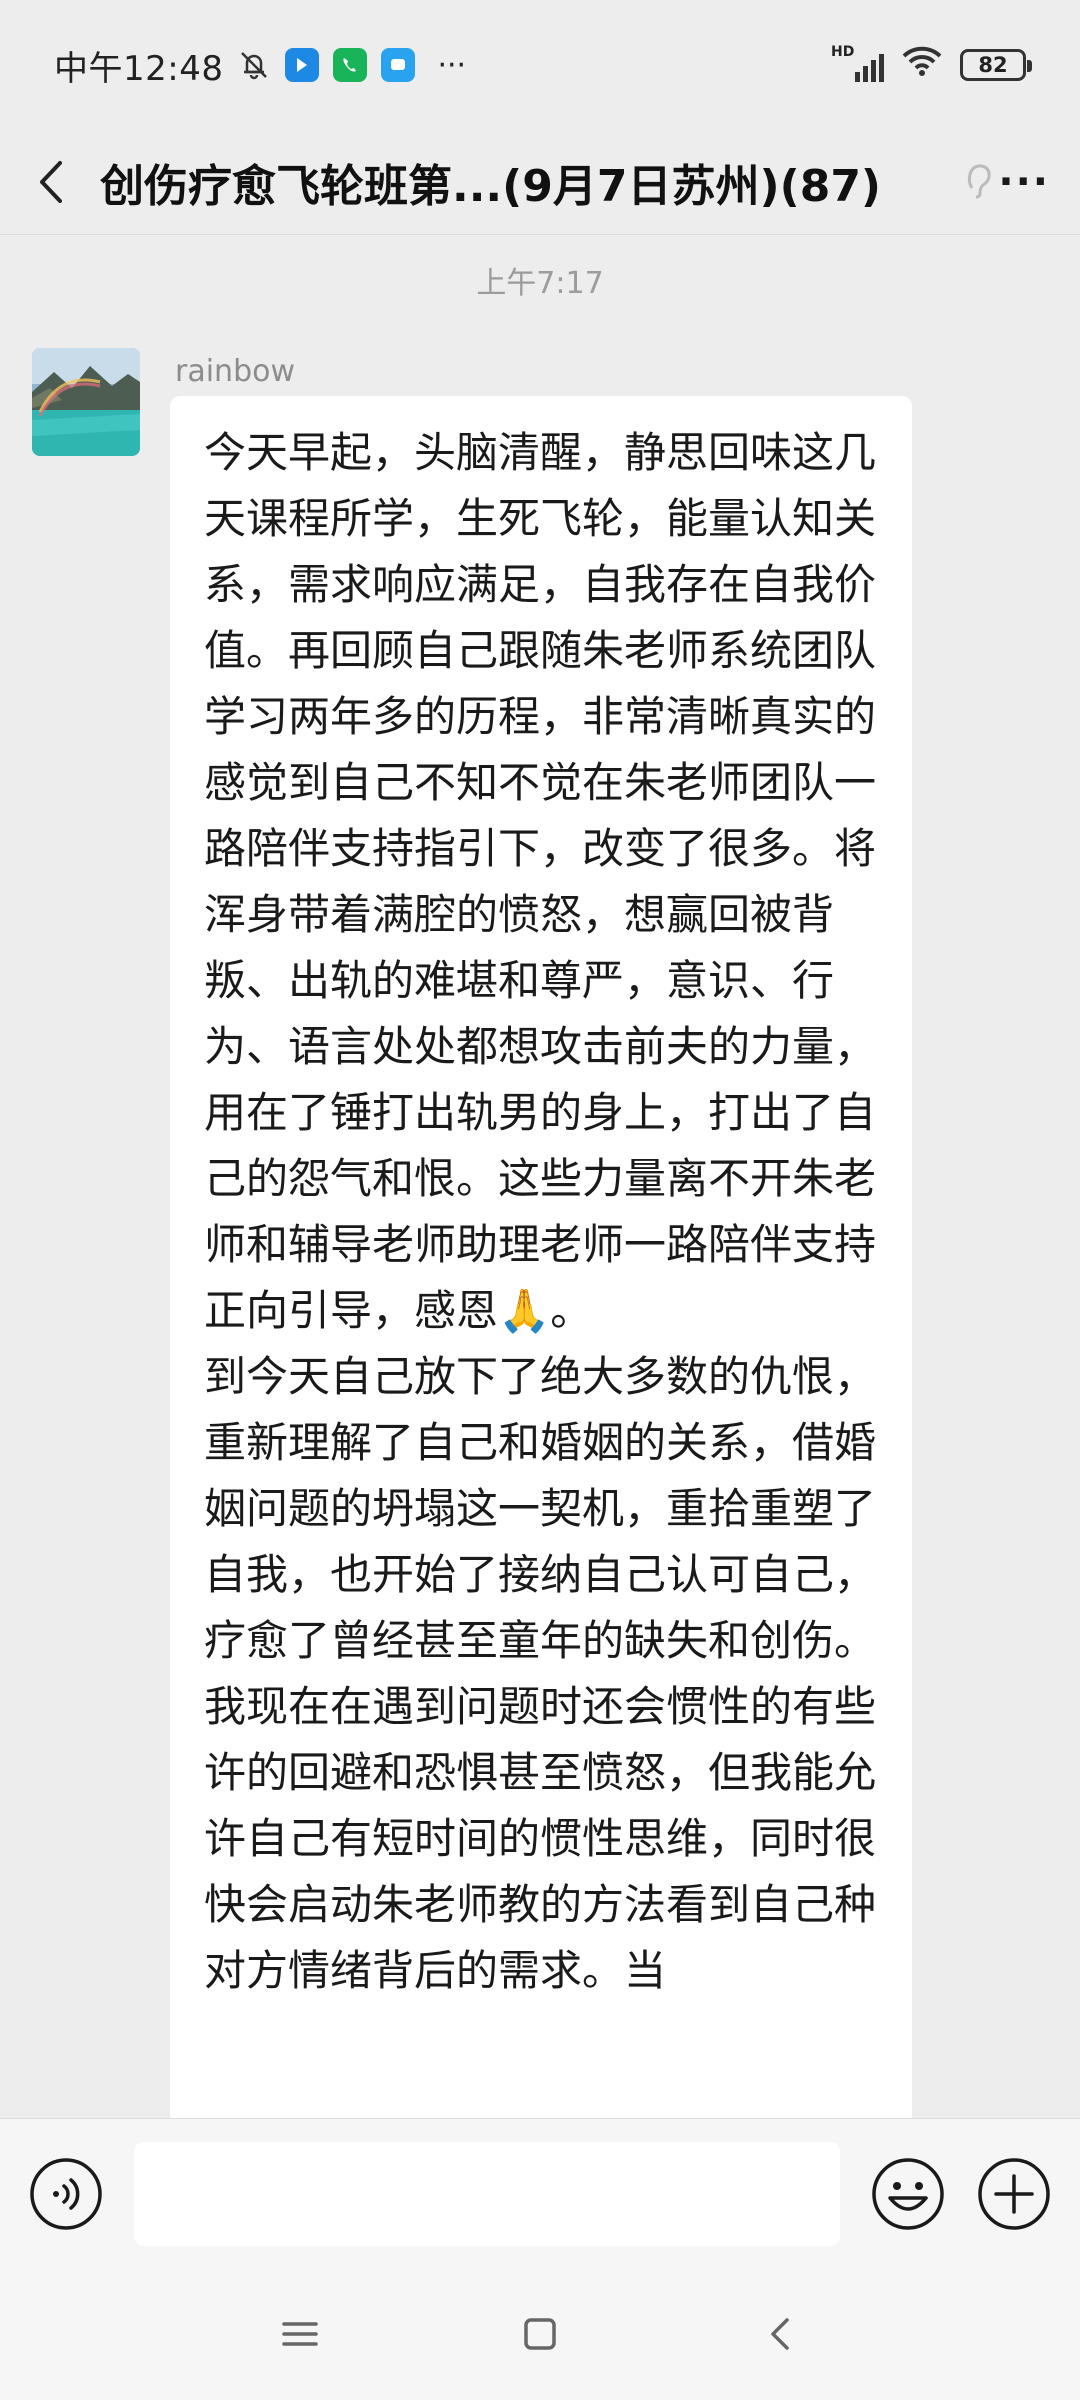 This screenshot has height=2400, width=1080. I want to click on input-bar, so click(540, 2193).